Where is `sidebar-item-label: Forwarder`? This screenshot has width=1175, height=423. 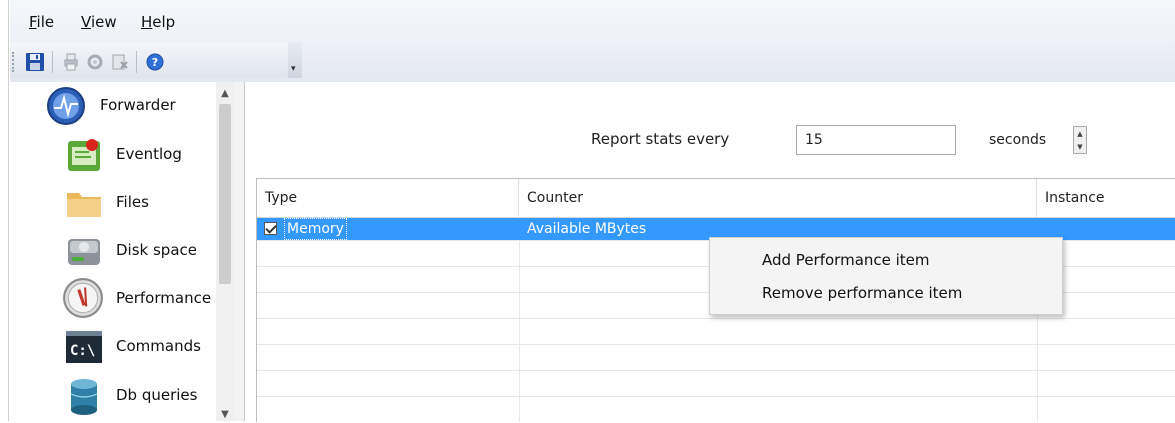
sidebar-item-label: Forwarder is located at coordinates (138, 105).